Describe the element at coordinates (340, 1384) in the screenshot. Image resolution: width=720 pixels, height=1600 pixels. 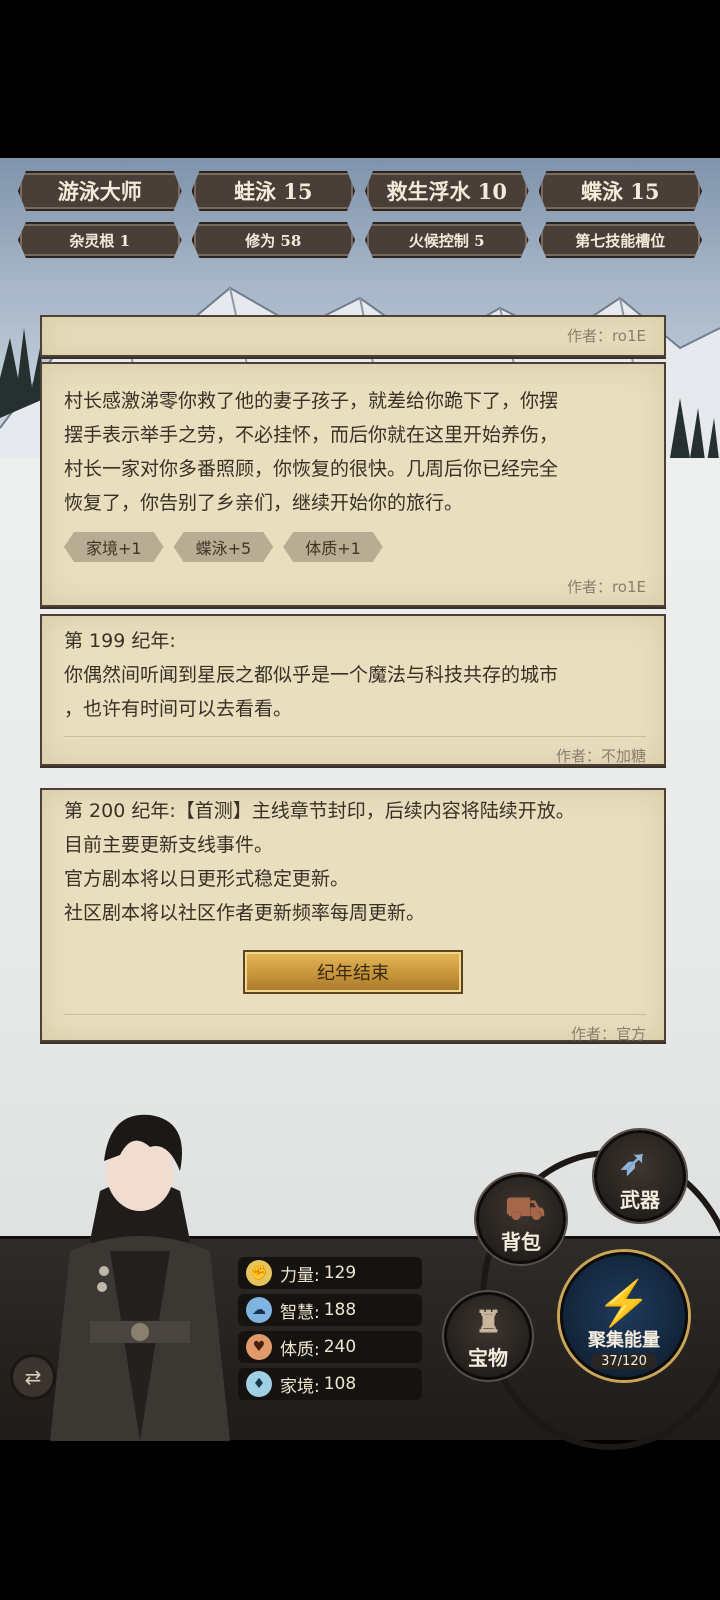
I see `stat-value: 108` at that location.